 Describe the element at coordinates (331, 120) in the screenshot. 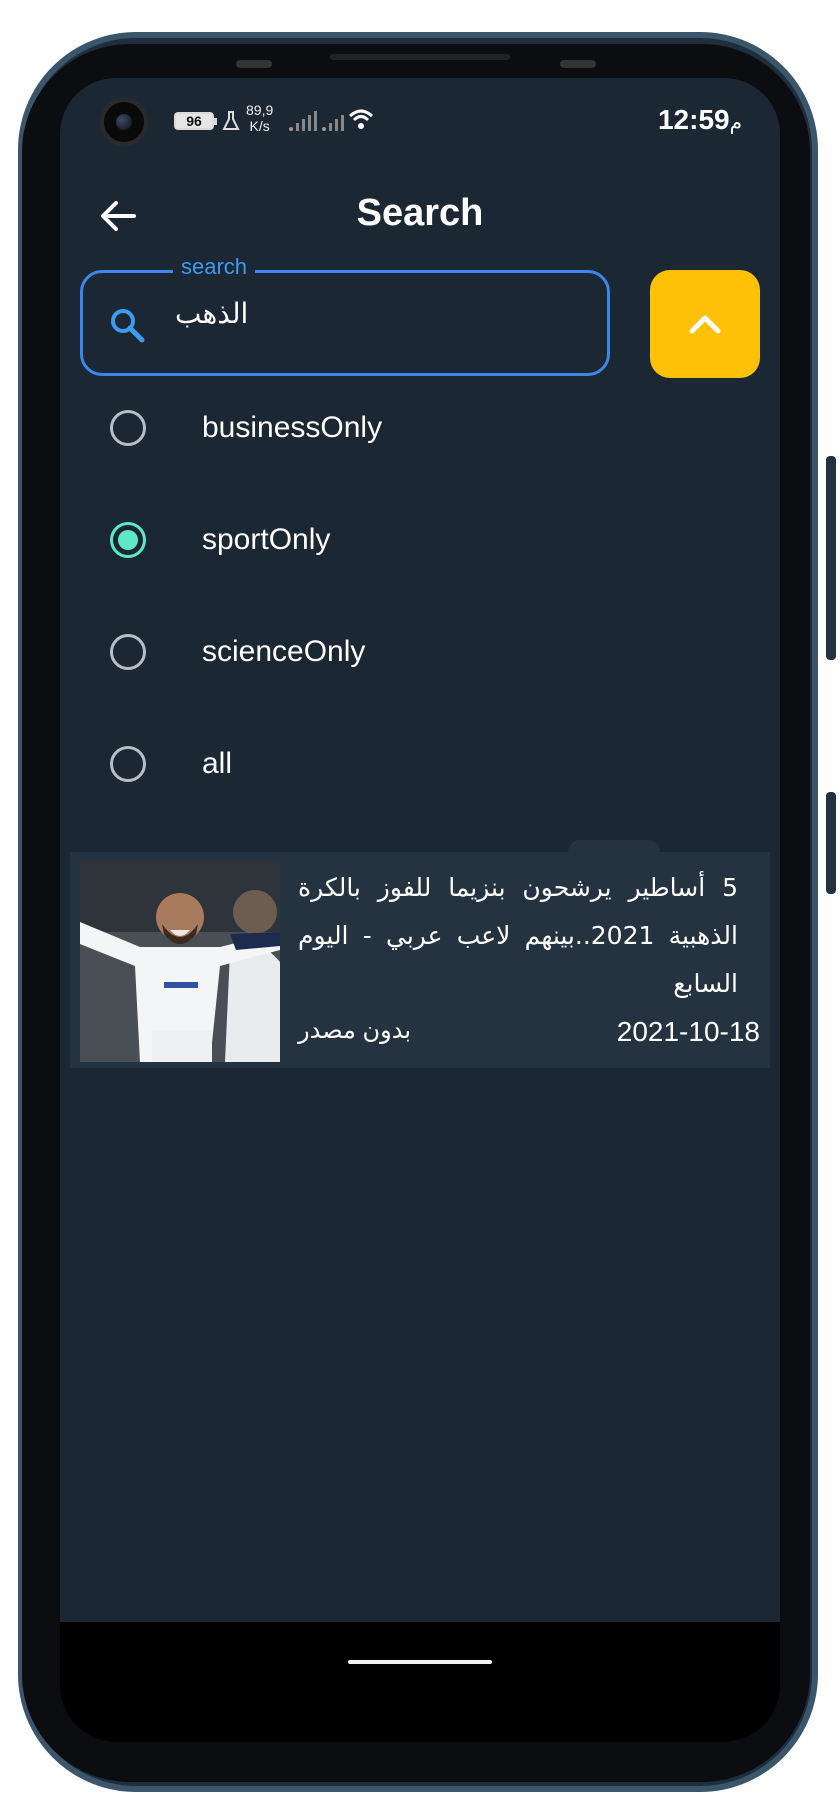

I see `signal-wifi-icon` at that location.